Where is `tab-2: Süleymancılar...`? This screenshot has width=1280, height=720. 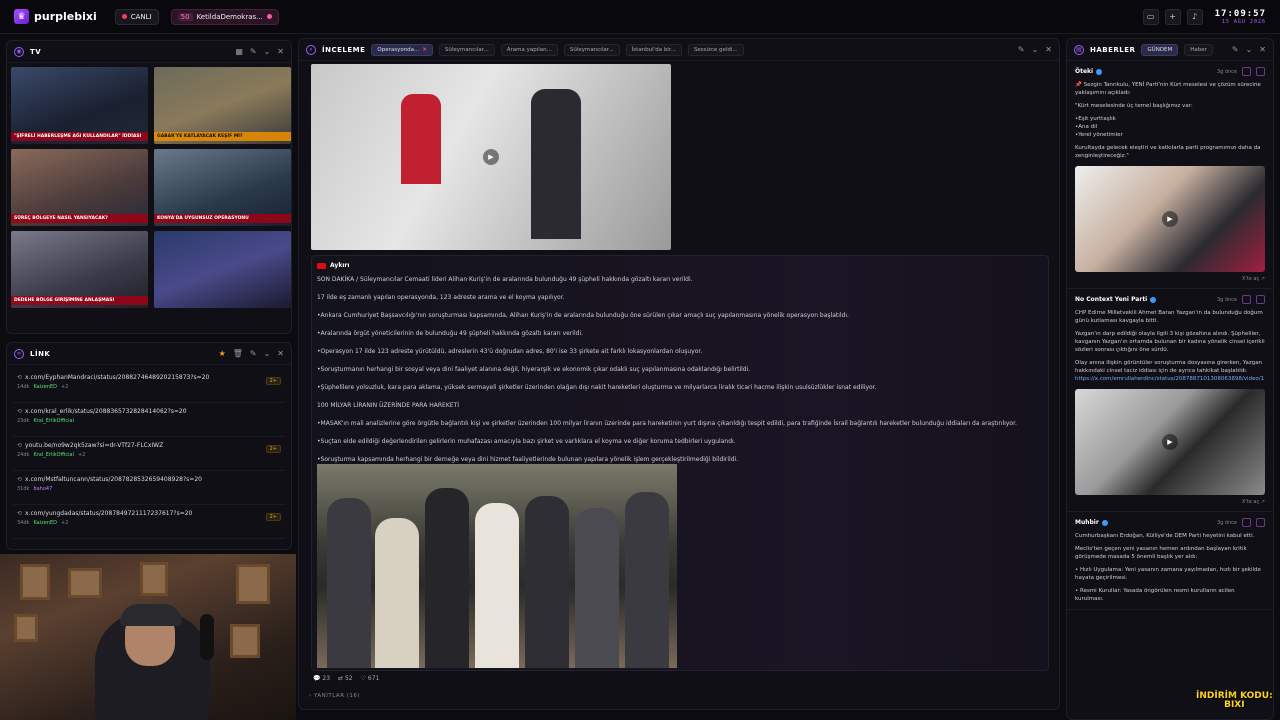 tab-2: Süleymancılar... is located at coordinates (466, 49).